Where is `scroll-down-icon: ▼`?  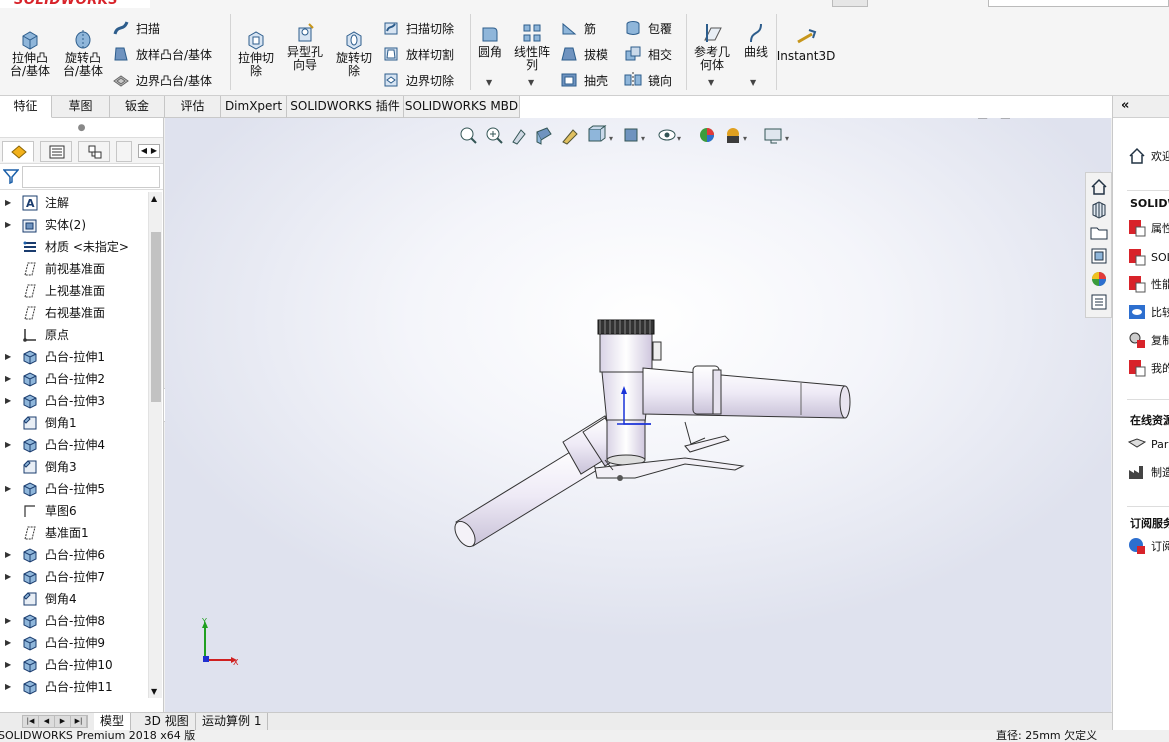
scroll-down-icon: ▼ is located at coordinates (154, 691).